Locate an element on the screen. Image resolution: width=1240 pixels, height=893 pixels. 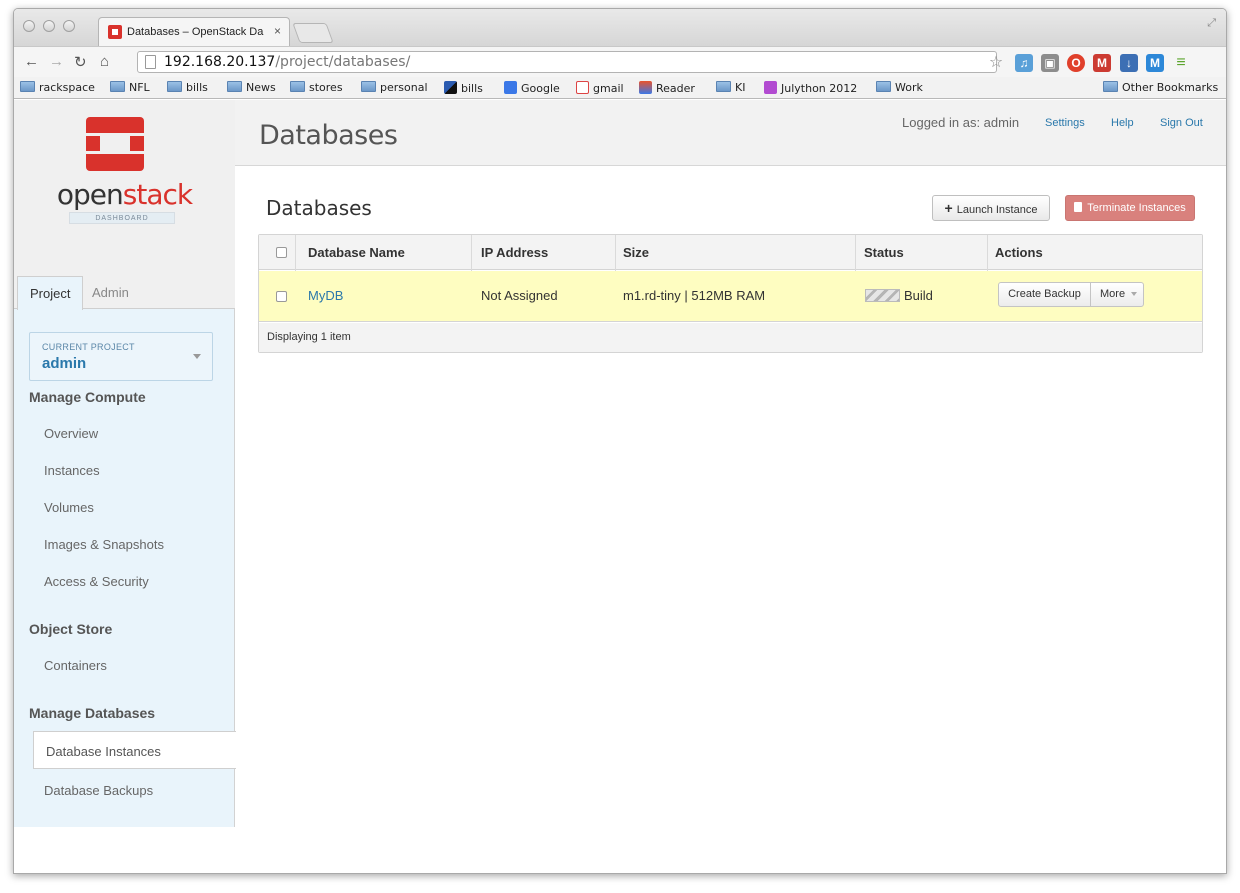
plus-icon: + is located at coordinates (948, 208).